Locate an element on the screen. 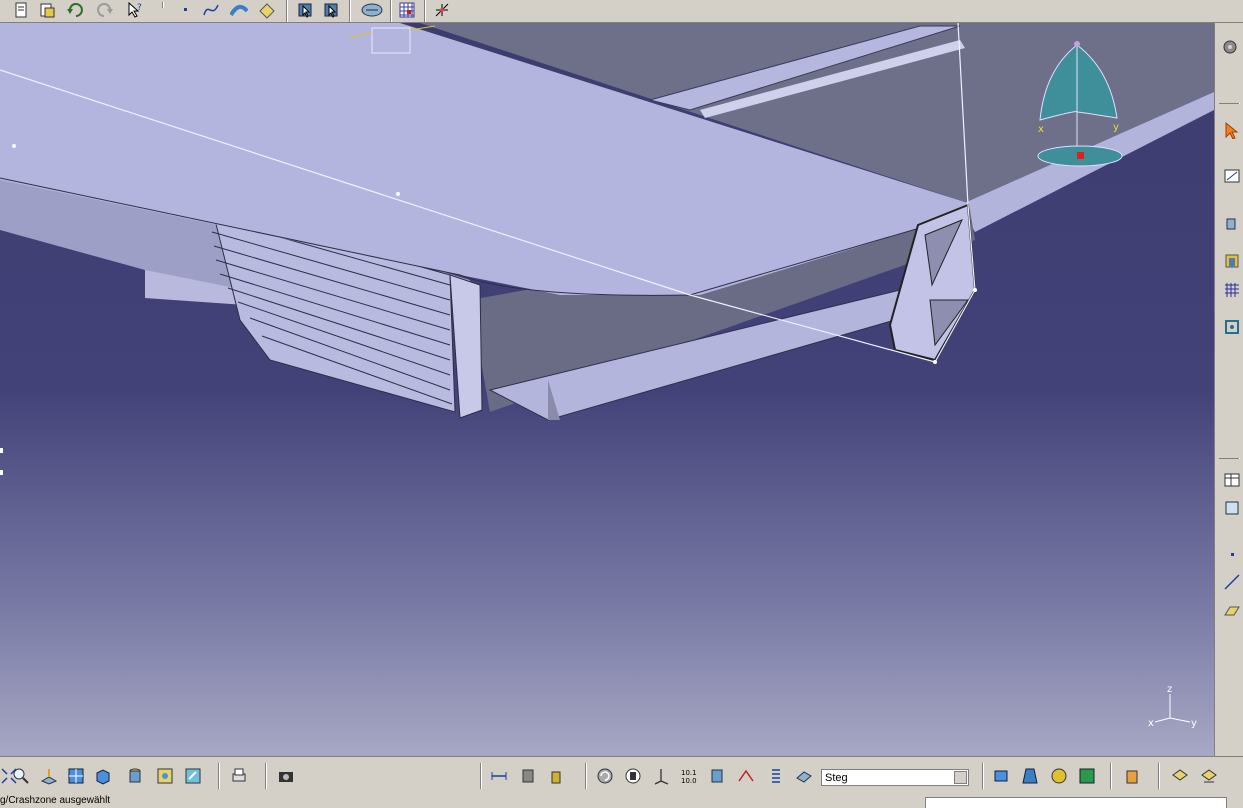 The width and height of the screenshot is (1243, 808). layers-icon is located at coordinates (1180, 776).